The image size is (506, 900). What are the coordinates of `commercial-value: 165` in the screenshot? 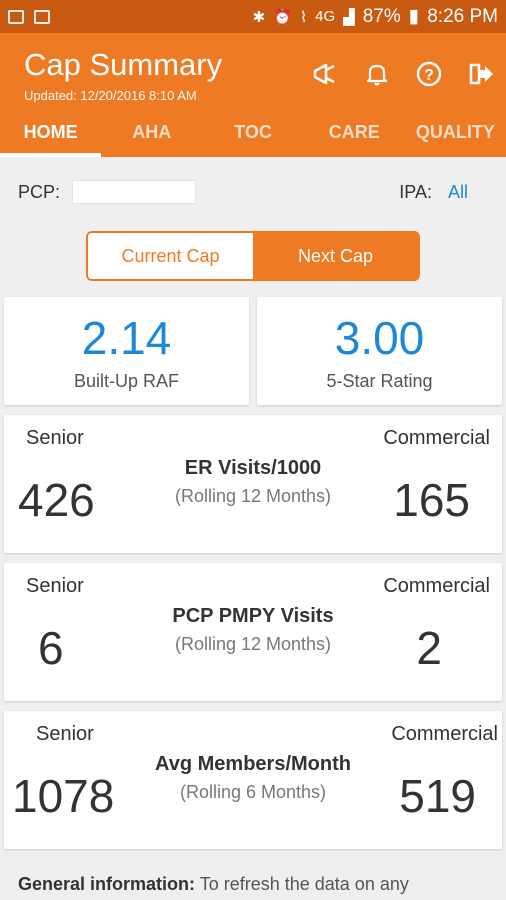 It's located at (431, 500).